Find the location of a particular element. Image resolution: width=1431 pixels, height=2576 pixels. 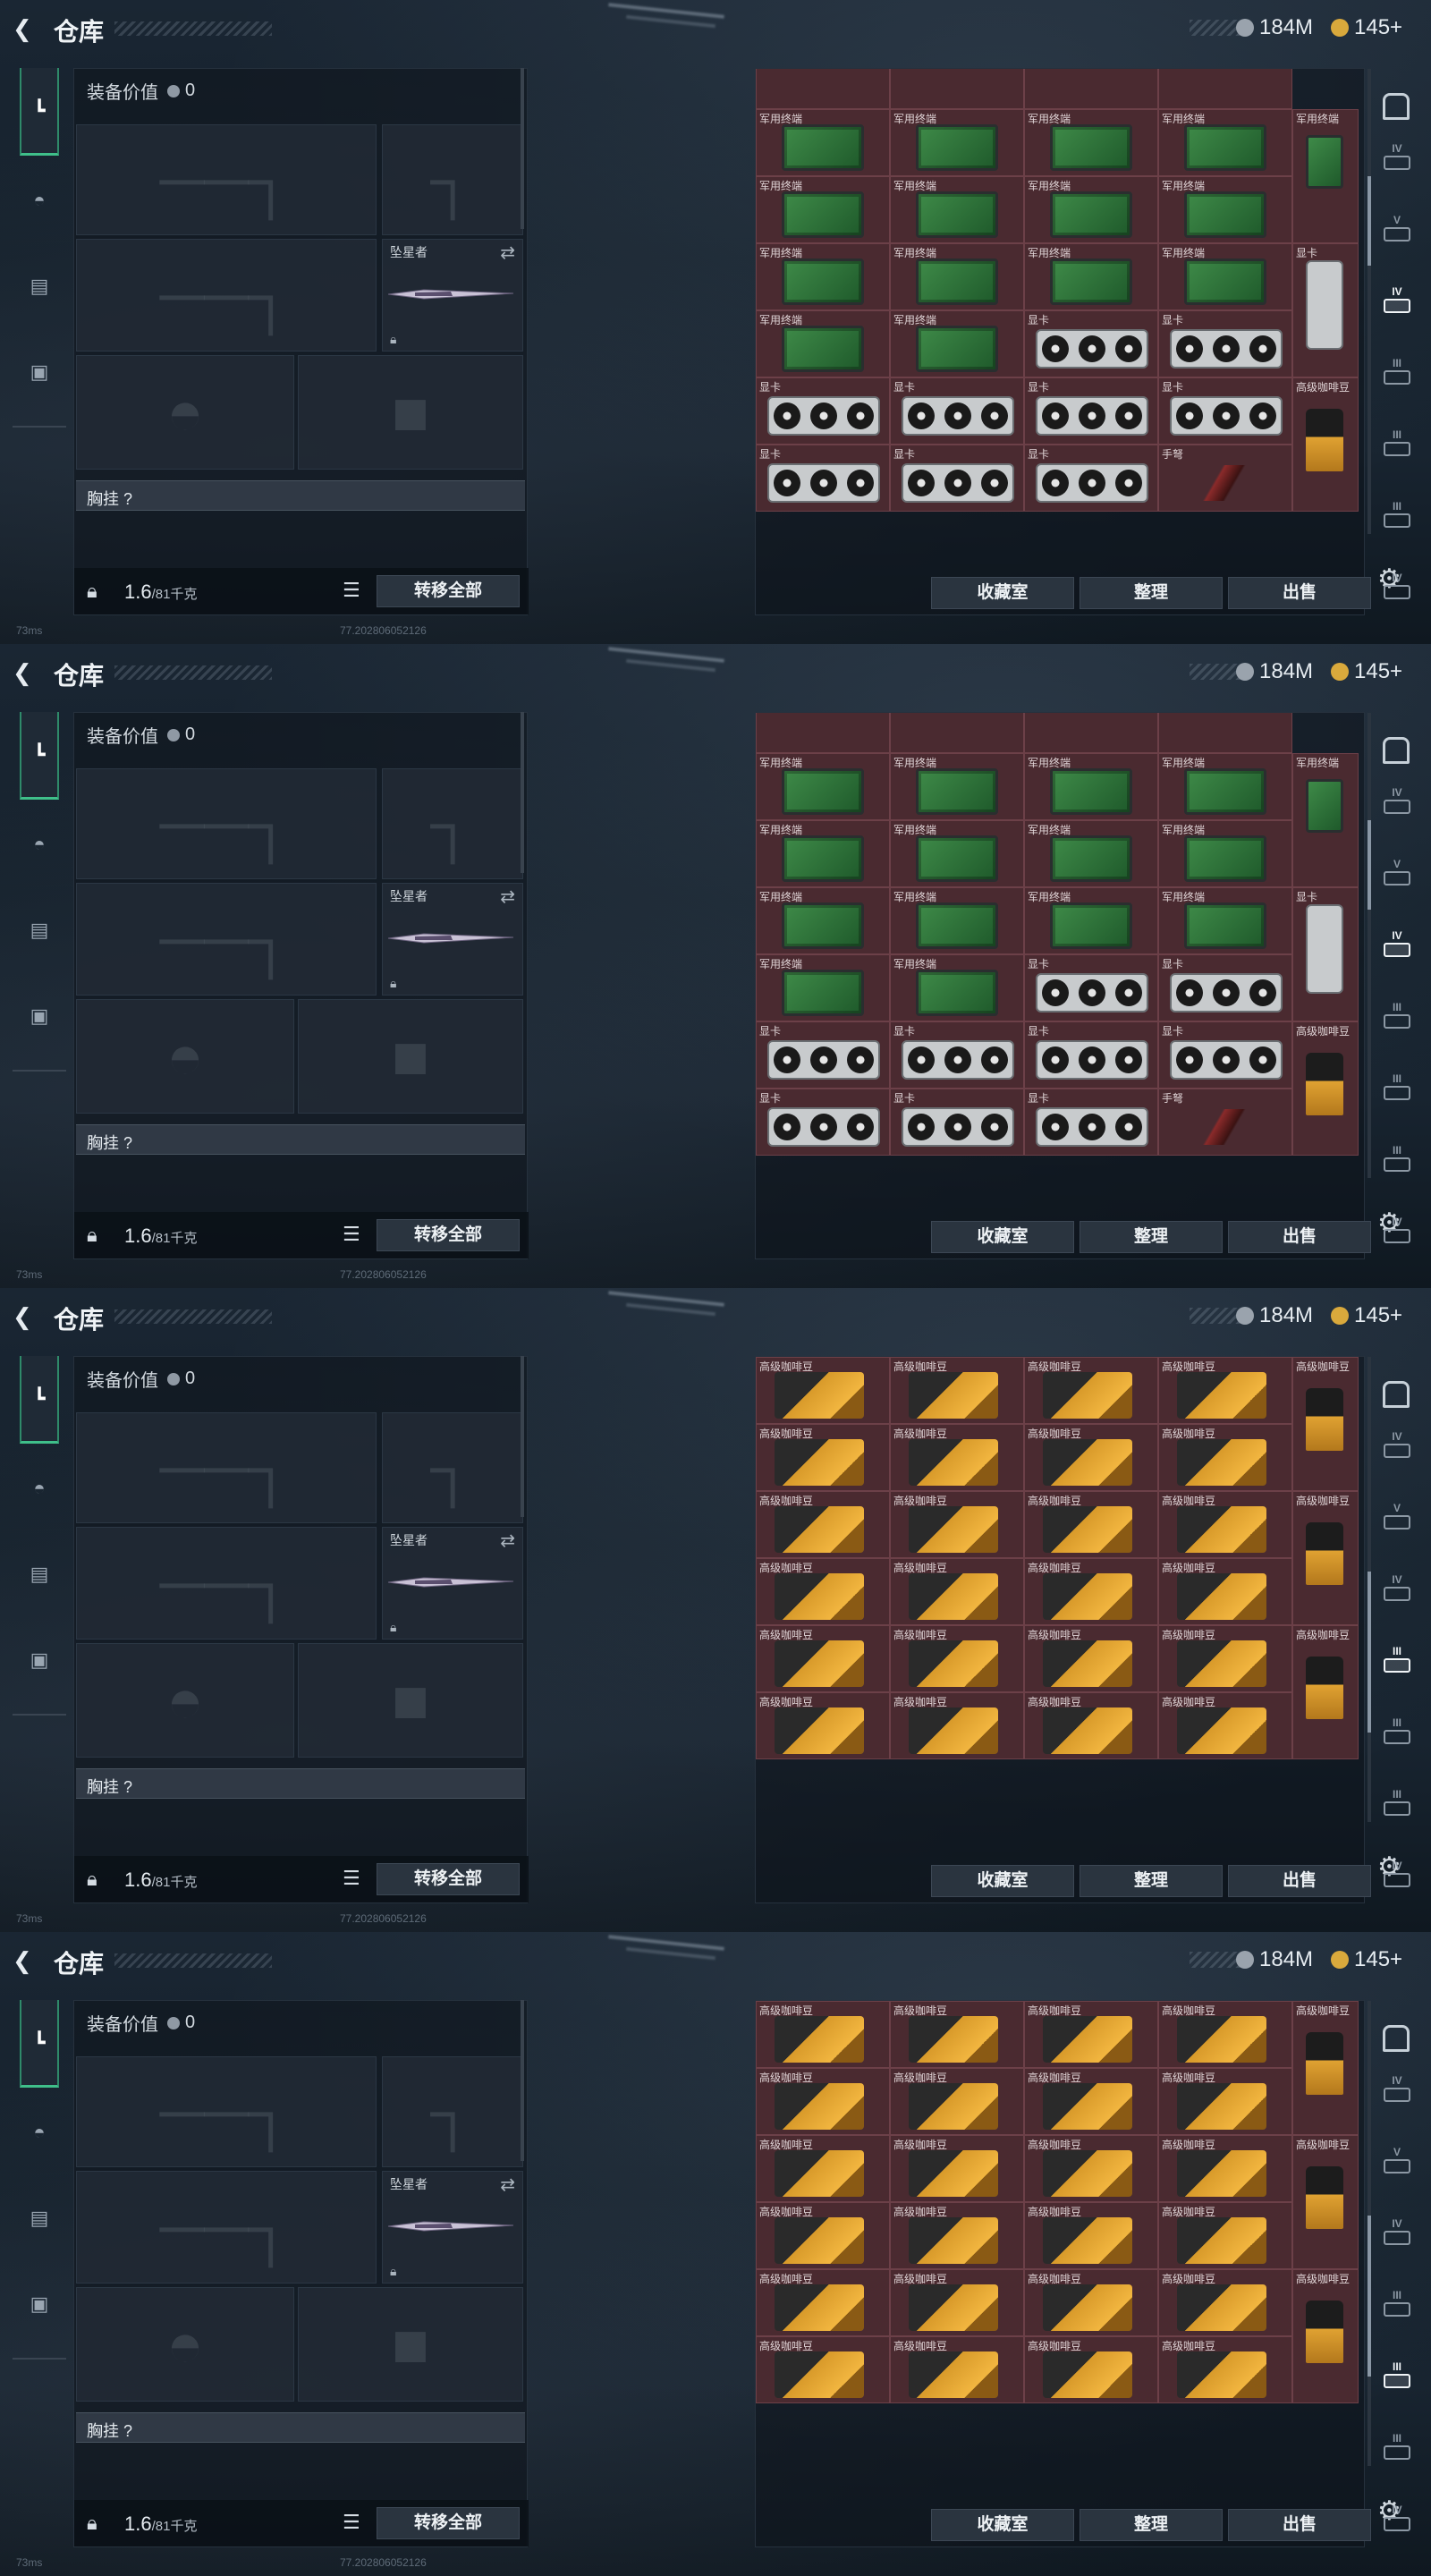

nav-tab-case: ▣ is located at coordinates (40, 1016).